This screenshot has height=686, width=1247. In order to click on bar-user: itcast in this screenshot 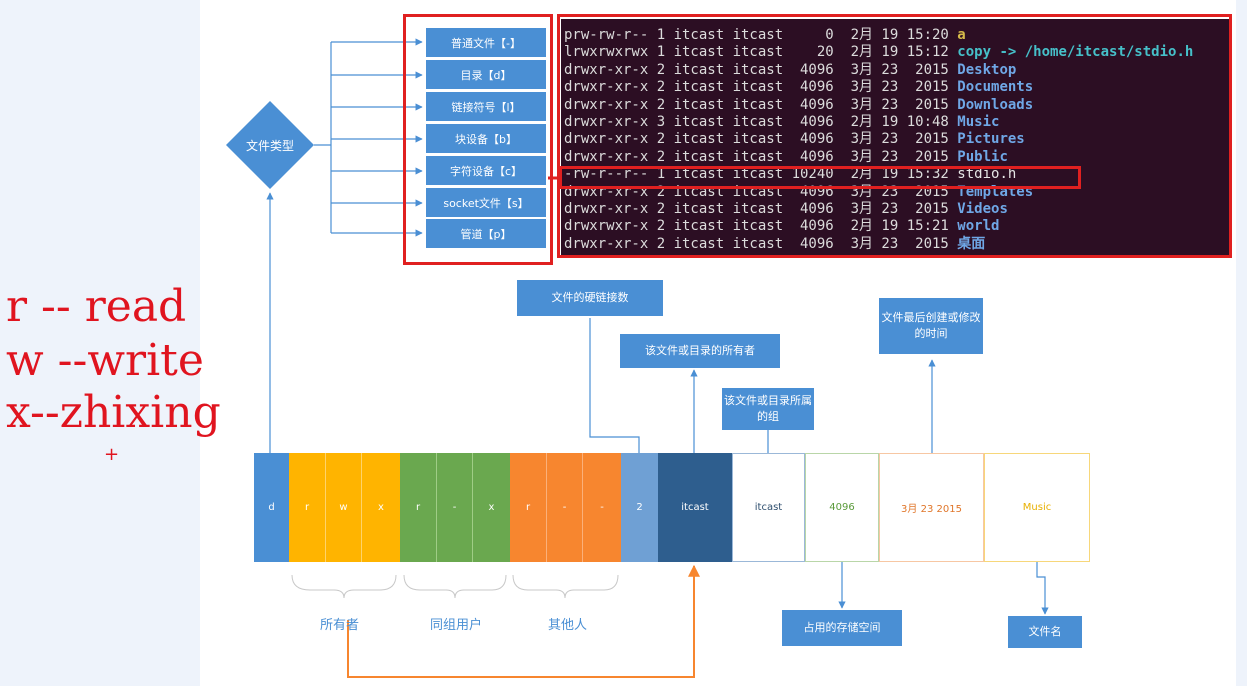, I will do `click(695, 507)`.